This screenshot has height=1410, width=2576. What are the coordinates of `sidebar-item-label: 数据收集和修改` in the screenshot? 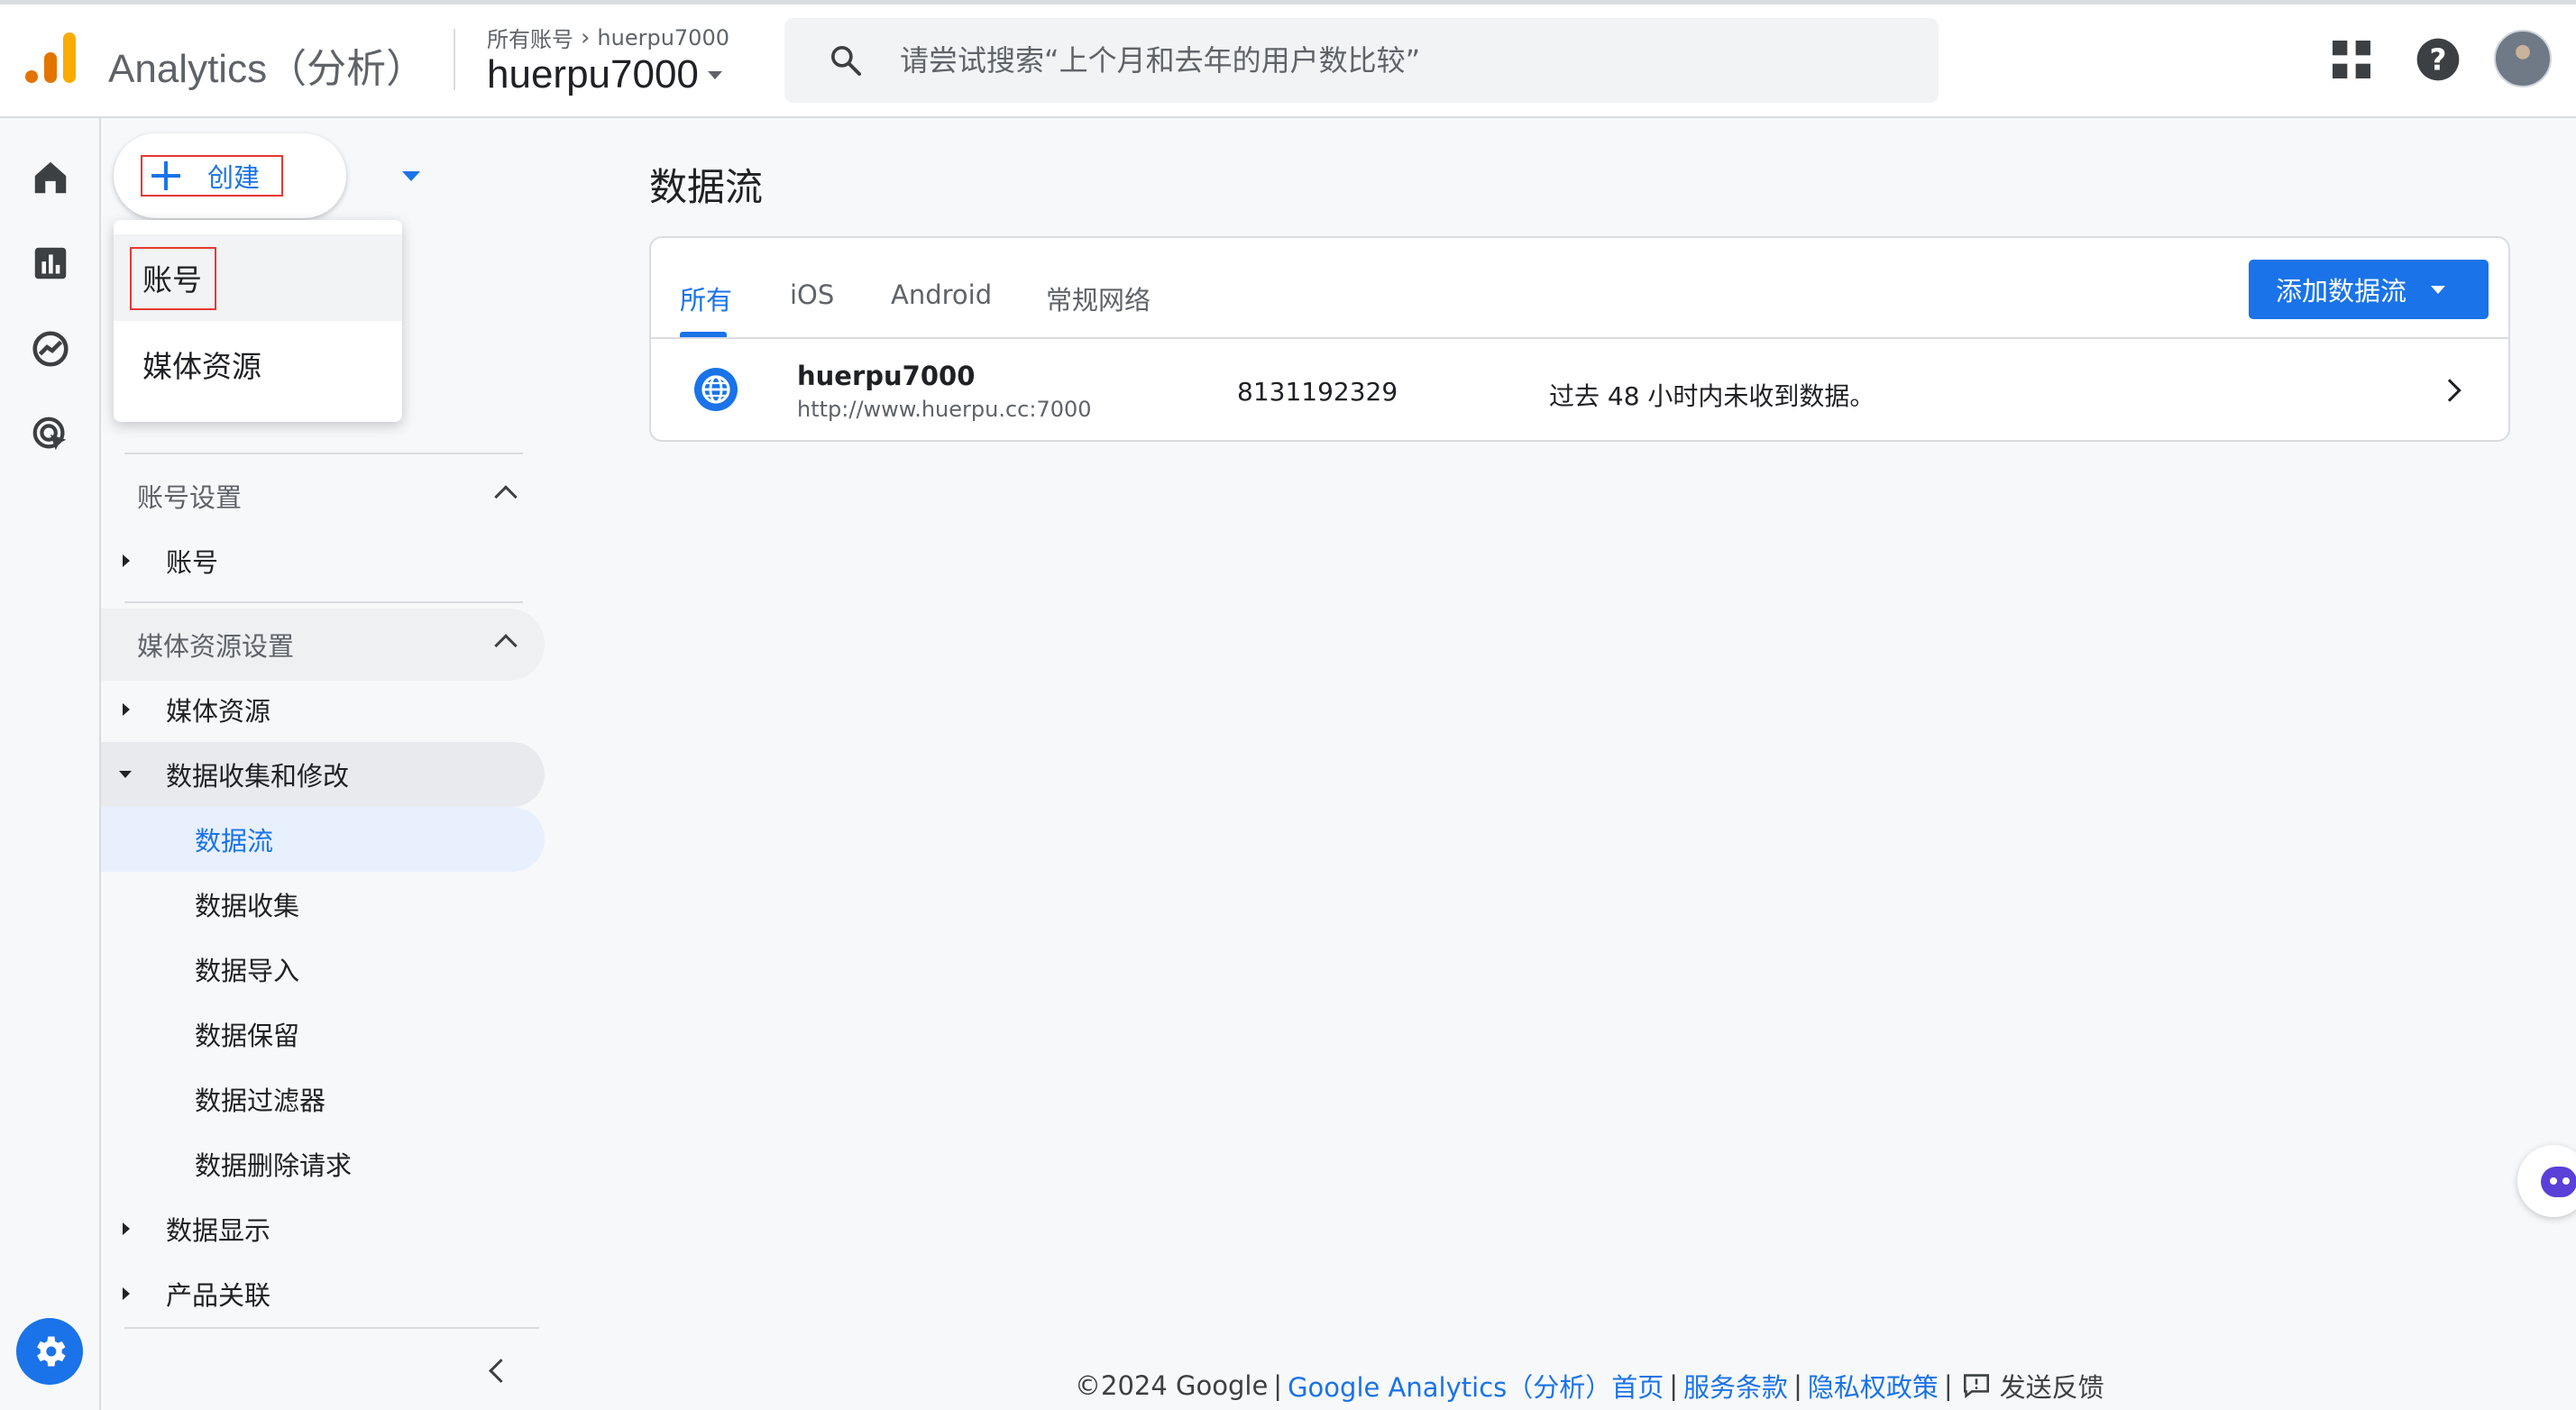 It's located at (258, 777).